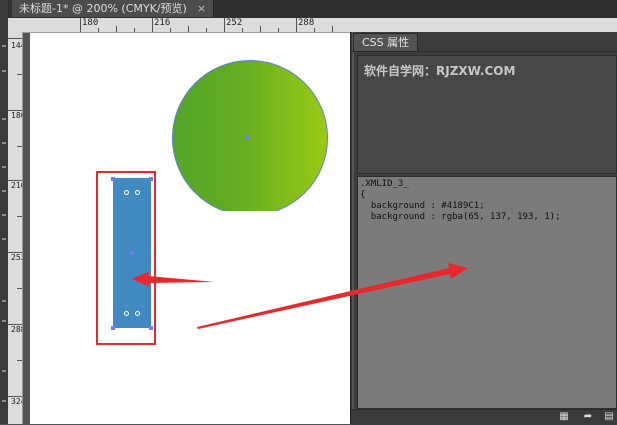 The height and width of the screenshot is (425, 617). I want to click on circle-center-point, so click(248, 137).